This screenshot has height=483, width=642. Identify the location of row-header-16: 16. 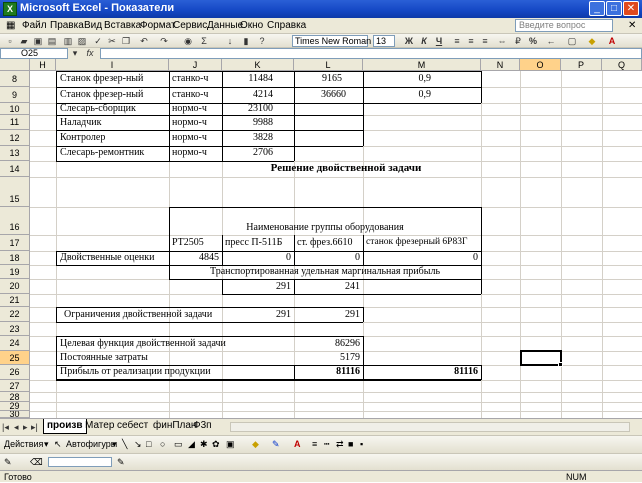
(15, 221).